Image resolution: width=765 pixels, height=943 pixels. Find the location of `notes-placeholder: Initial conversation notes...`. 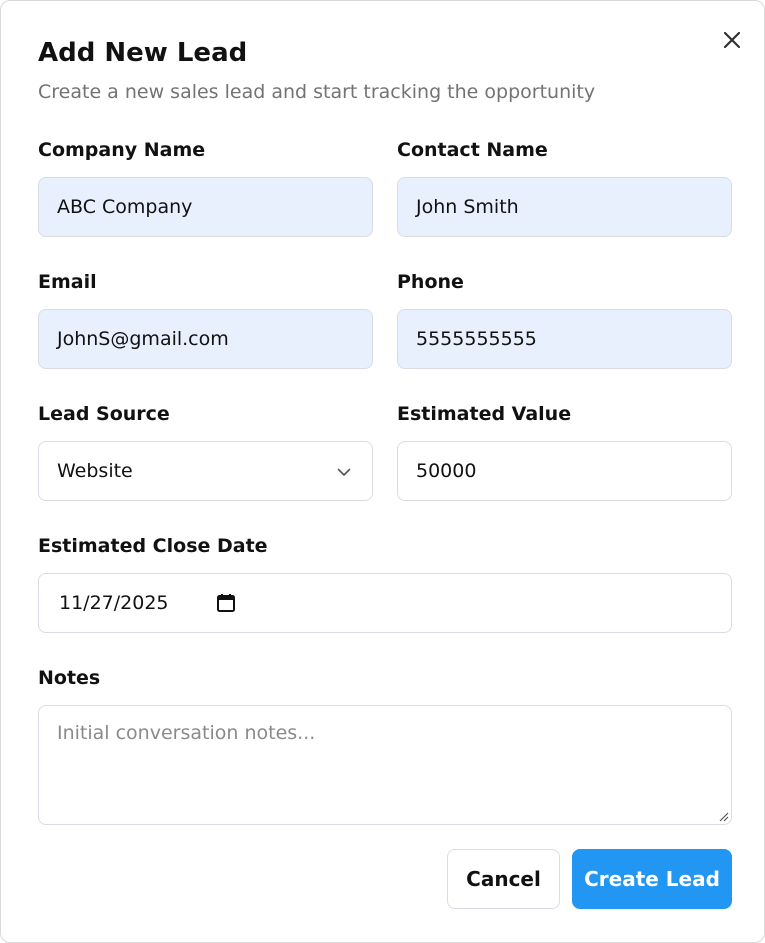

notes-placeholder: Initial conversation notes... is located at coordinates (186, 733).